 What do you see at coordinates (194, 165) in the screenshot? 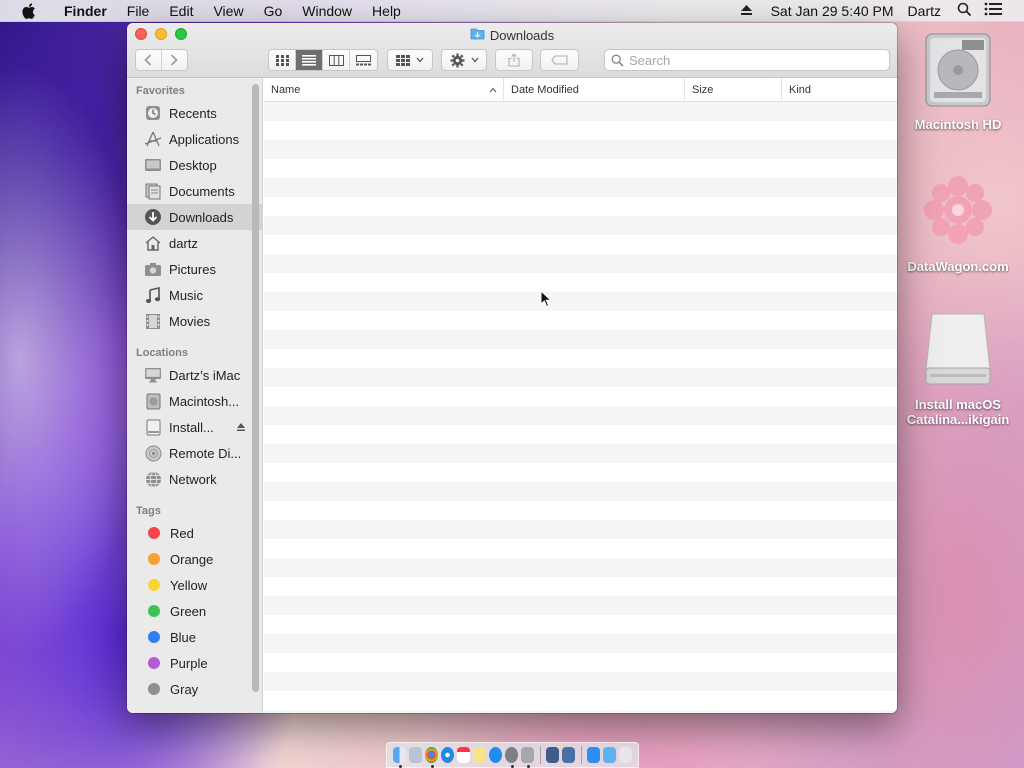
I see `sidebar-item-desktop: Desktop` at bounding box center [194, 165].